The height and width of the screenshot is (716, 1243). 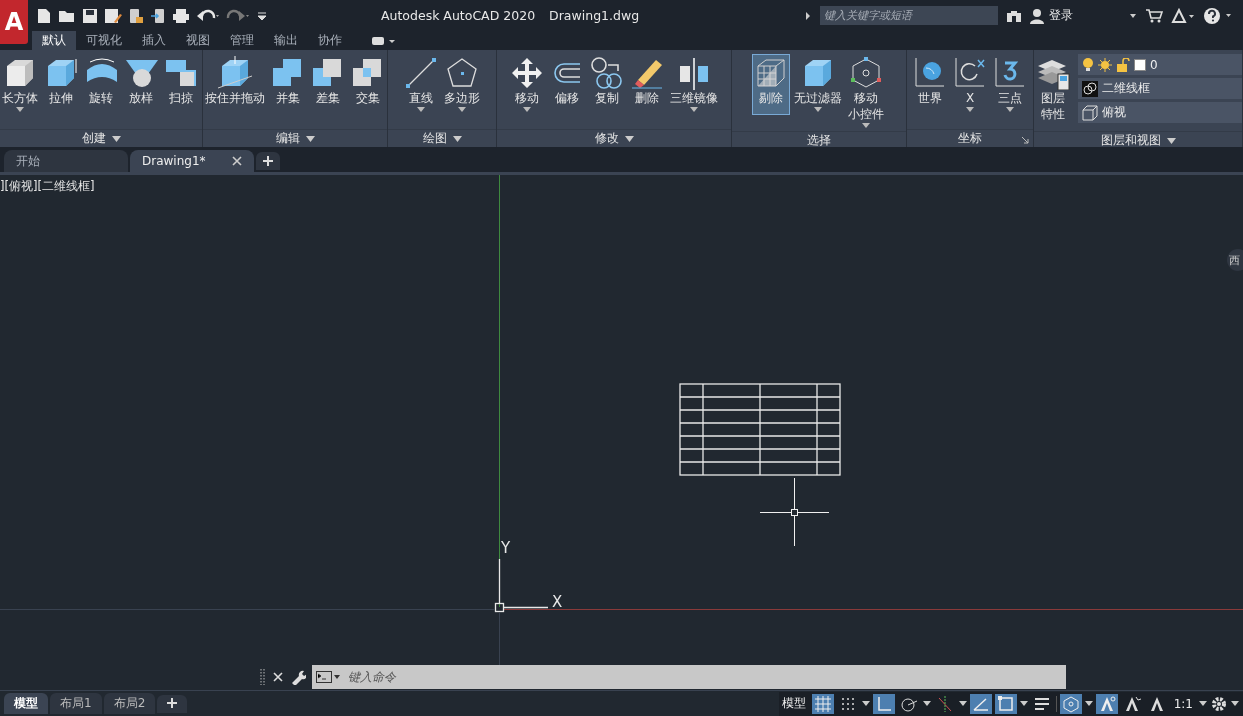 I want to click on ribbon-tool-button: 删除, so click(x=647, y=84).